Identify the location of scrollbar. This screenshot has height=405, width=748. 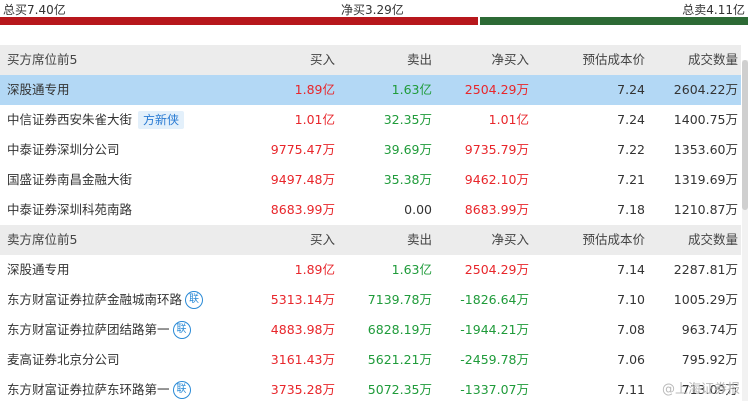
(745, 230).